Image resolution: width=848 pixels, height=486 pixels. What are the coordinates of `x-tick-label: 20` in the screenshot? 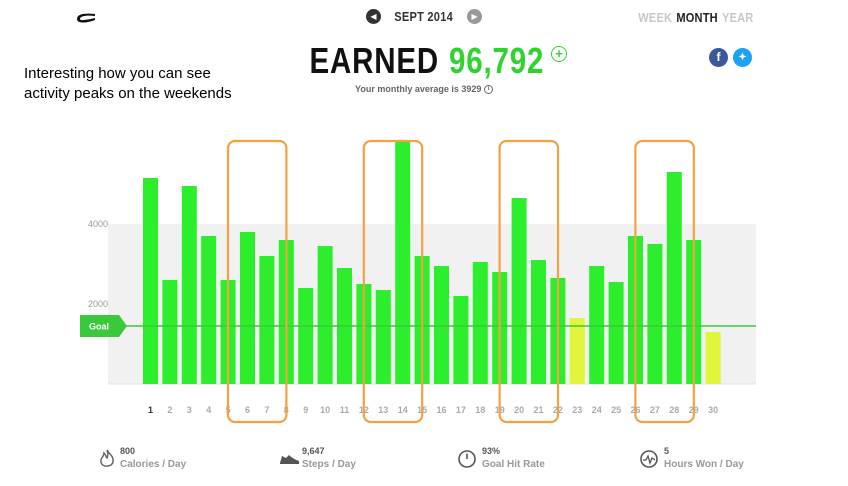 It's located at (519, 410).